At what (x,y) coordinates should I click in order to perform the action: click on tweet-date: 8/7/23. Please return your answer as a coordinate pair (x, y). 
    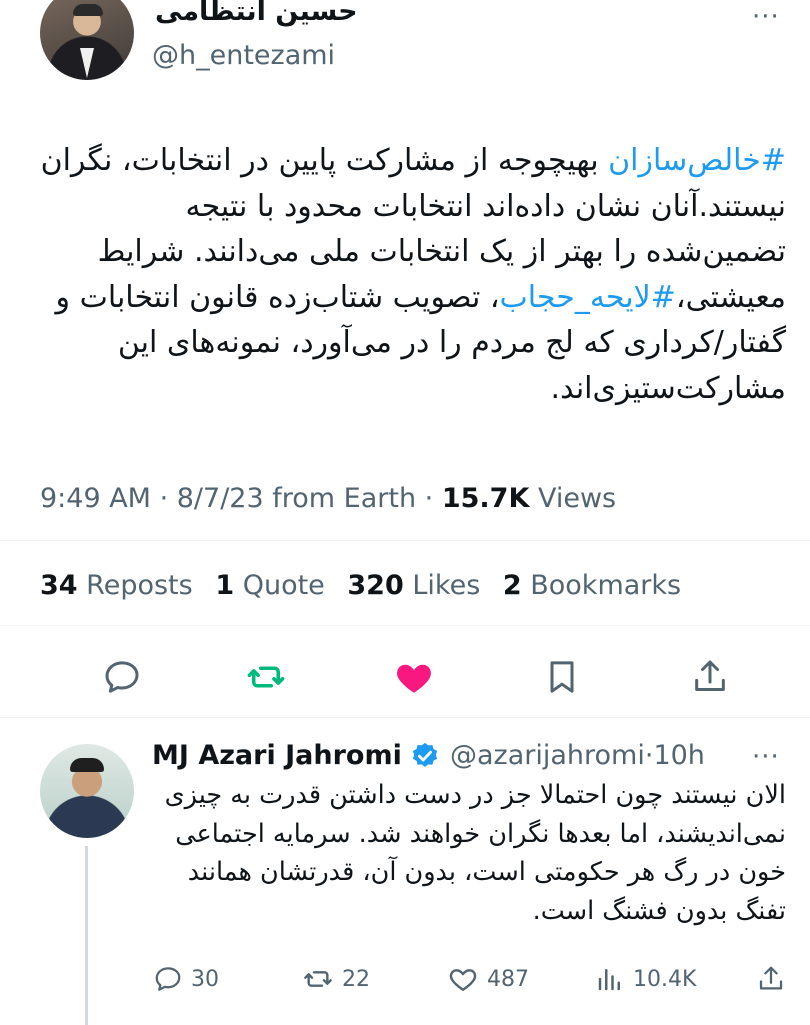
    Looking at the image, I should click on (220, 498).